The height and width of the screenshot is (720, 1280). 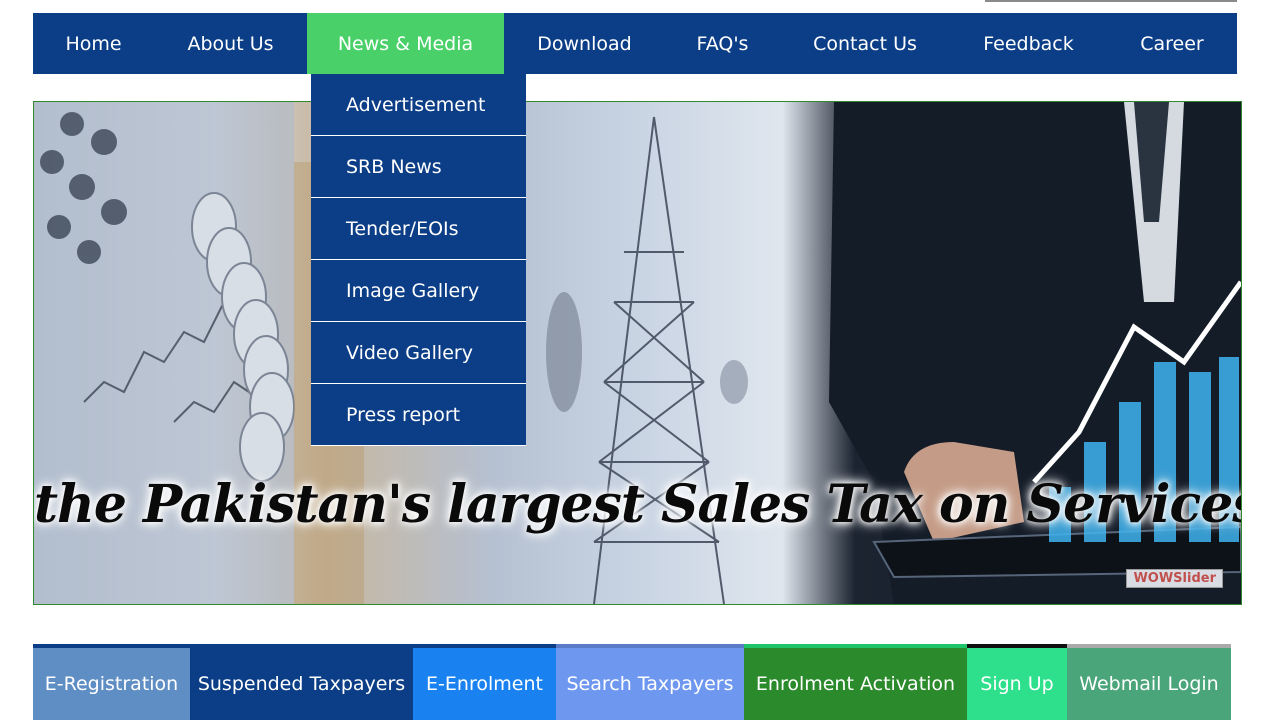 What do you see at coordinates (418, 353) in the screenshot?
I see `dropdown-item-video-gallery: Video Gallery` at bounding box center [418, 353].